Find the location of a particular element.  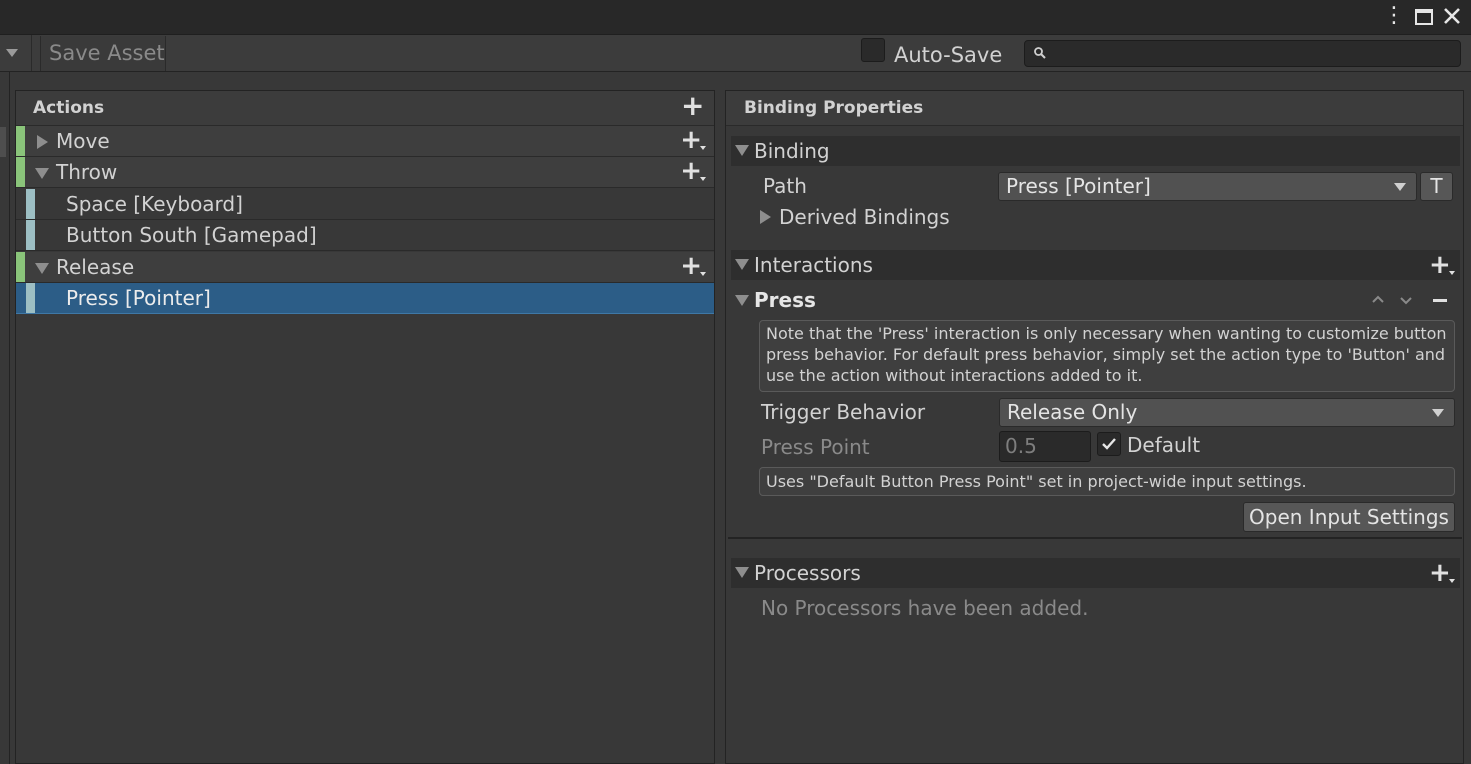

action-label: Release is located at coordinates (95, 267).